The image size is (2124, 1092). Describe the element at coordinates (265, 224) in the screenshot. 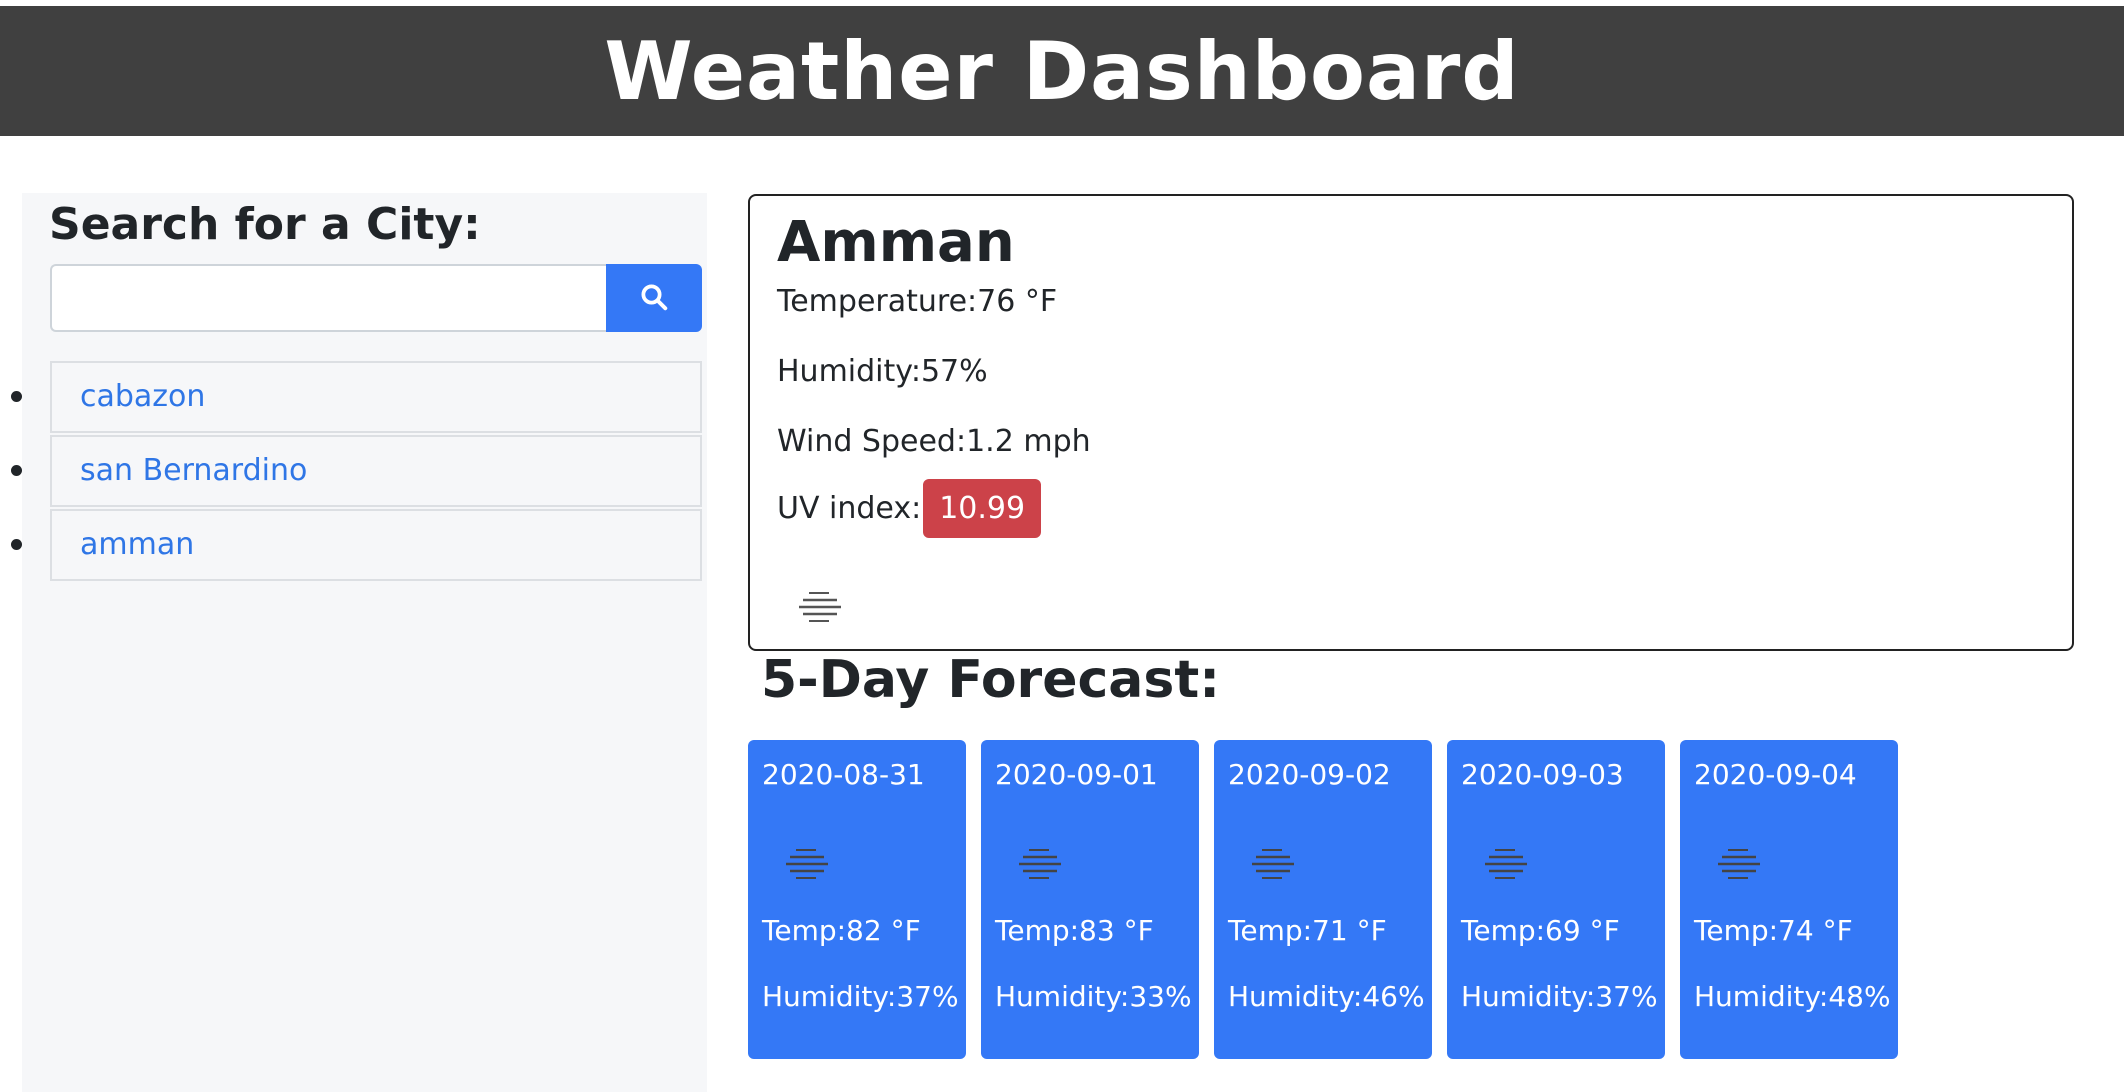

I see `search-heading: Search for a City:` at that location.